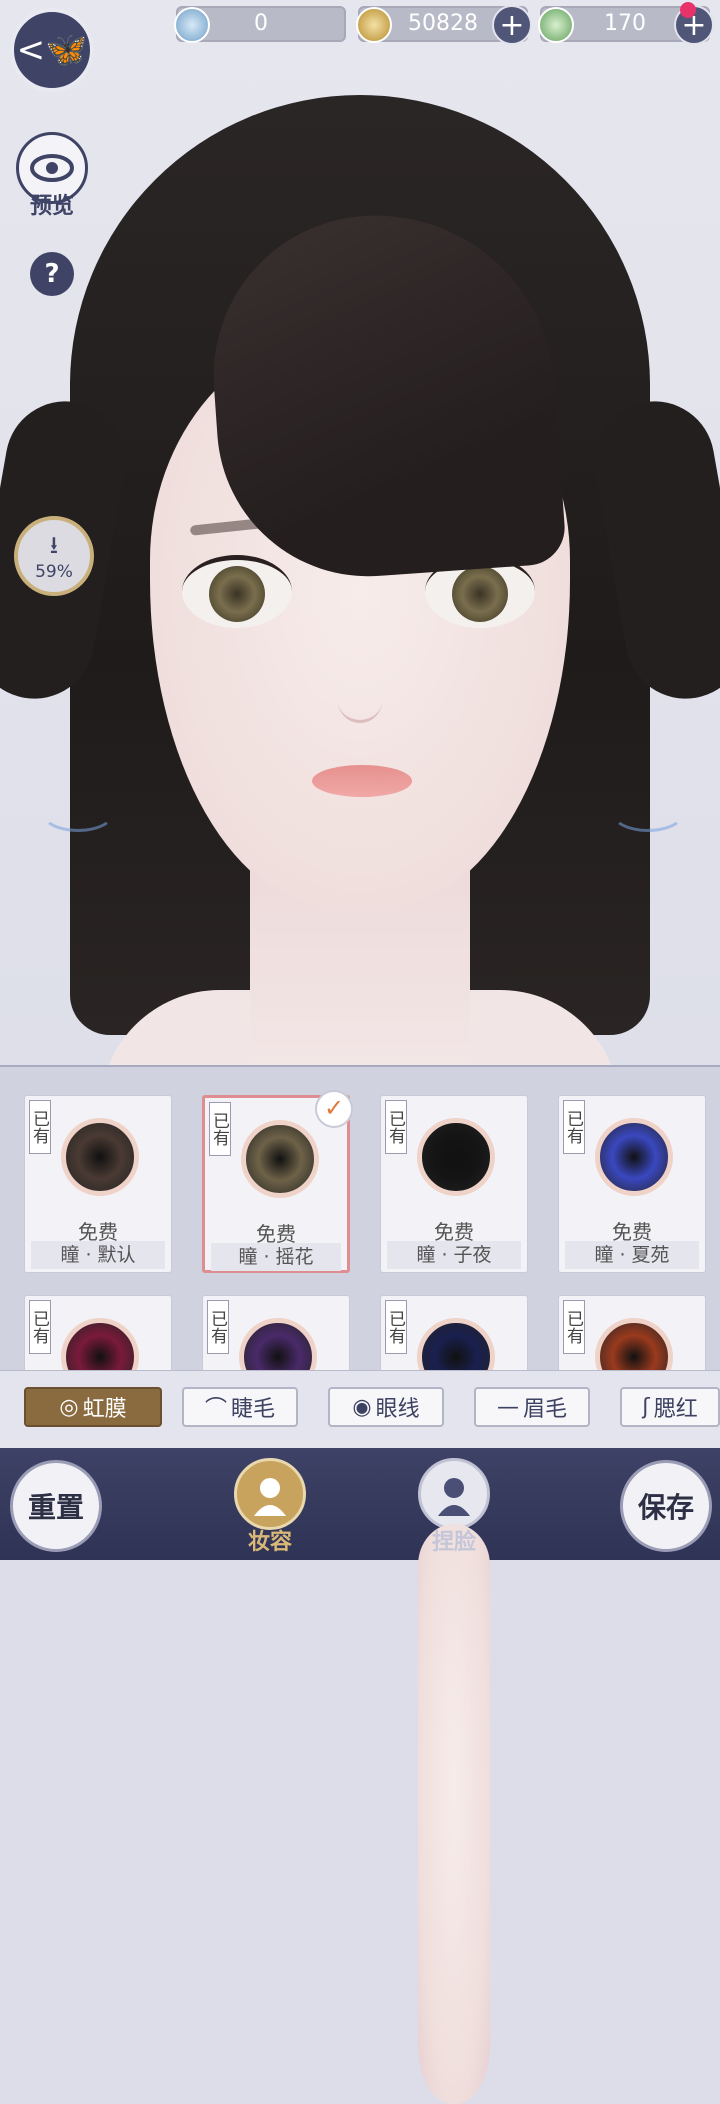 This screenshot has width=720, height=2104. What do you see at coordinates (334, 1109) in the screenshot?
I see `selected-check-icon: ✓` at bounding box center [334, 1109].